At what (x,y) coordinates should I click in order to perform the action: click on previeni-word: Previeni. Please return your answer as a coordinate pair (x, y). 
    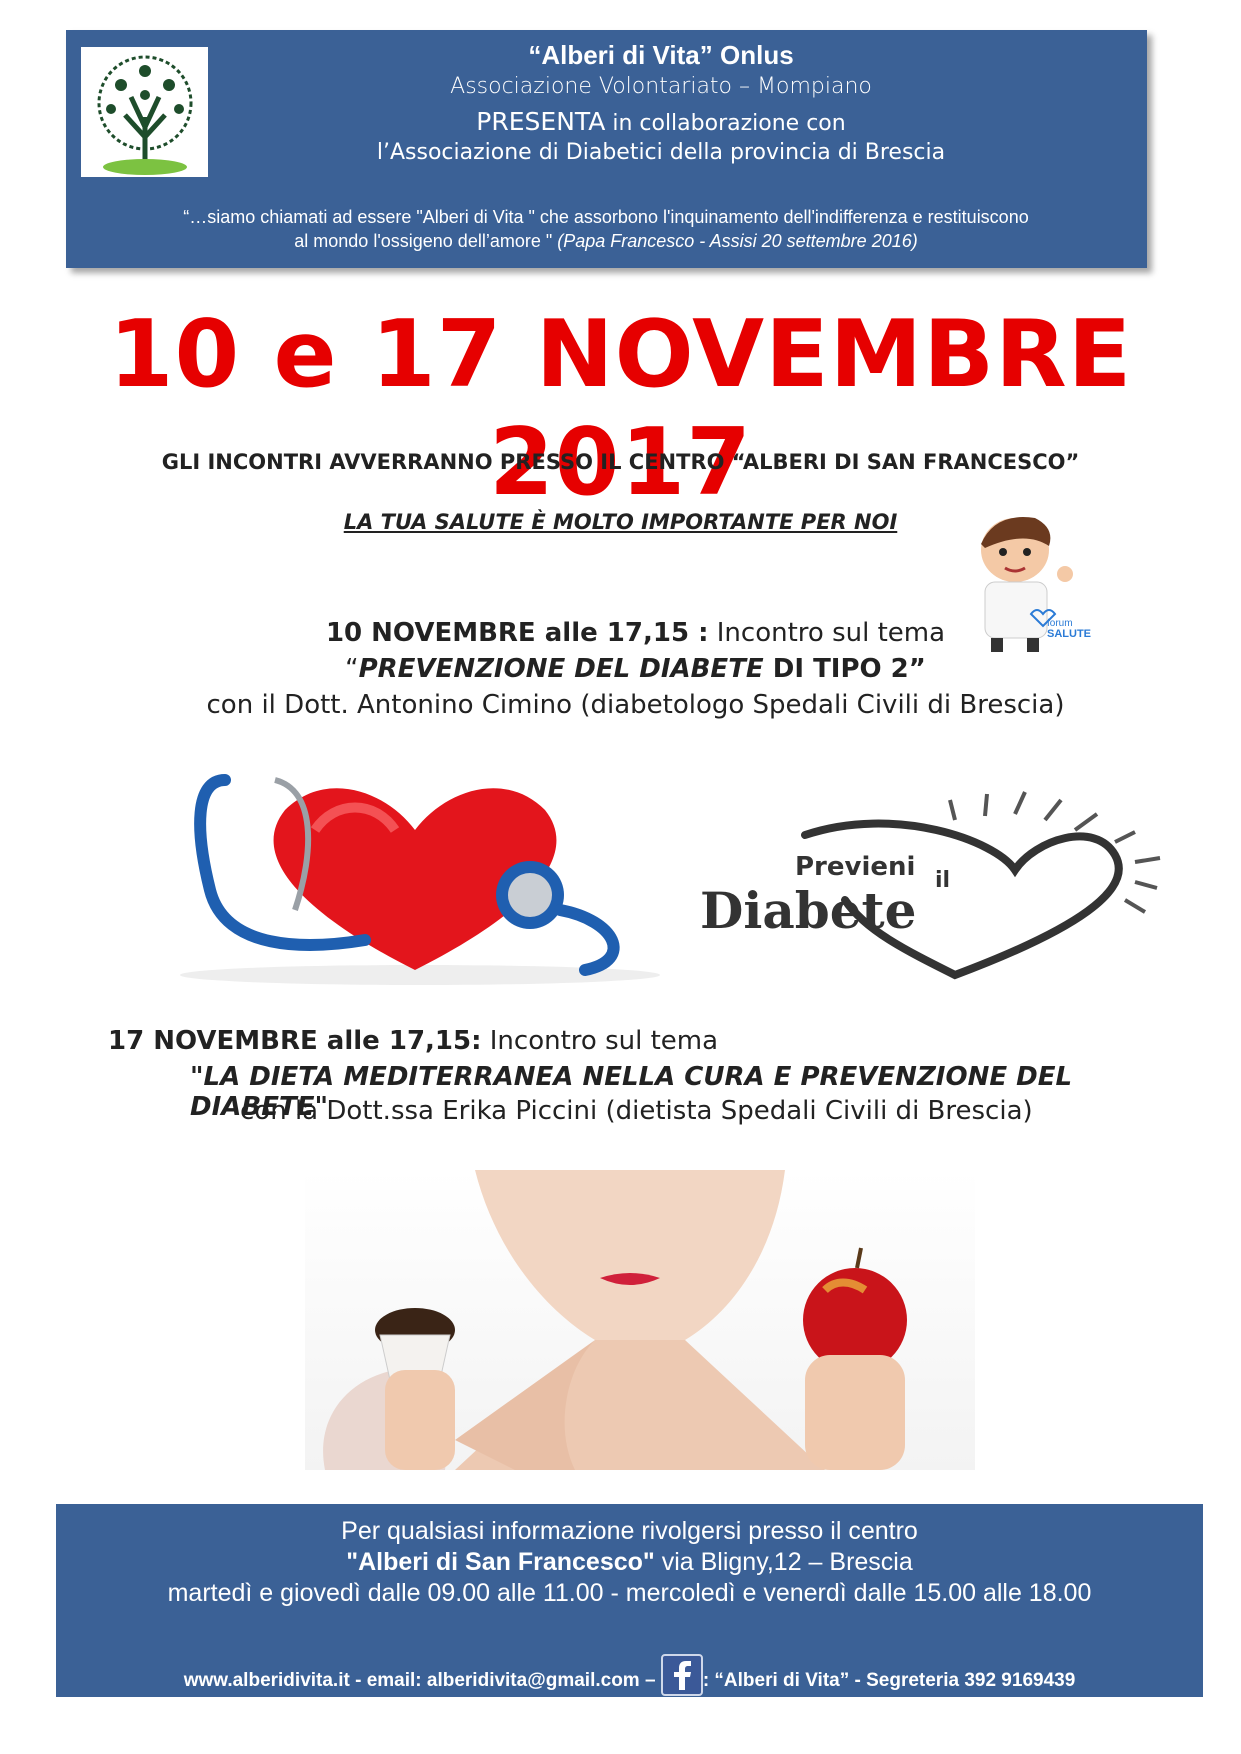
    Looking at the image, I should click on (855, 867).